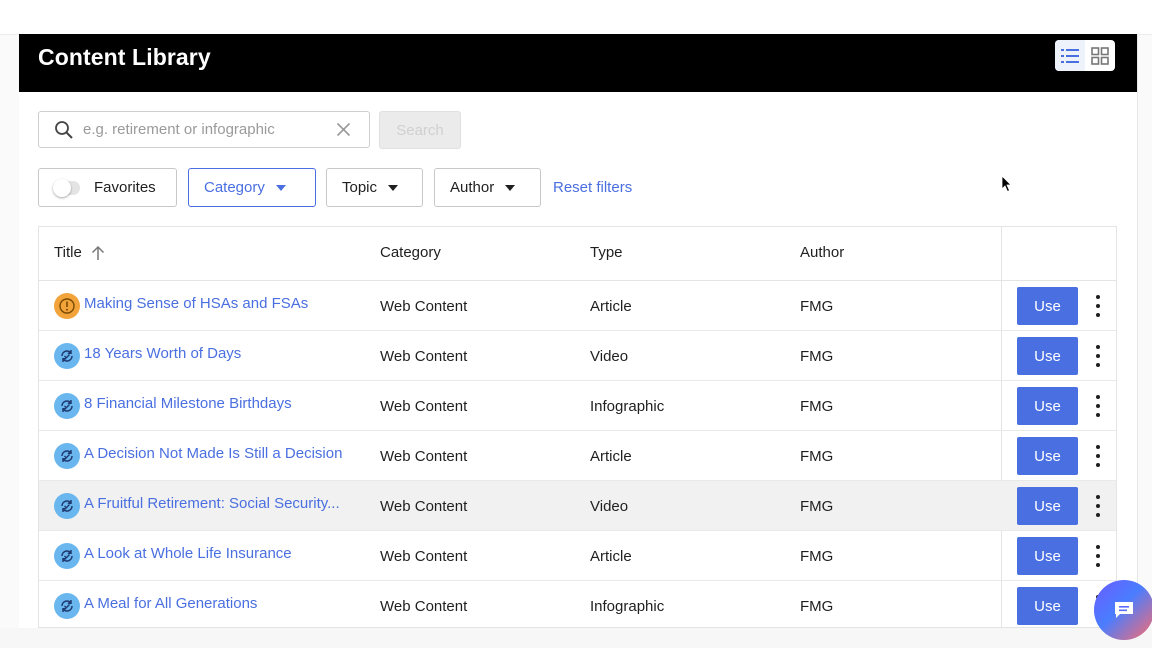 This screenshot has height=648, width=1152. What do you see at coordinates (410, 252) in the screenshot?
I see `category-column-header: Category` at bounding box center [410, 252].